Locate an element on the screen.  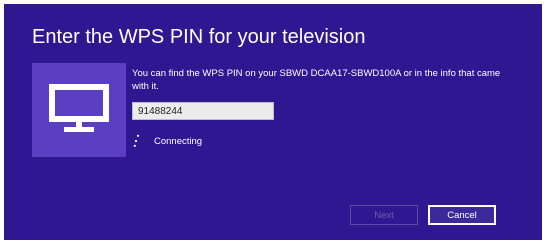
spinner-icon is located at coordinates (136, 140).